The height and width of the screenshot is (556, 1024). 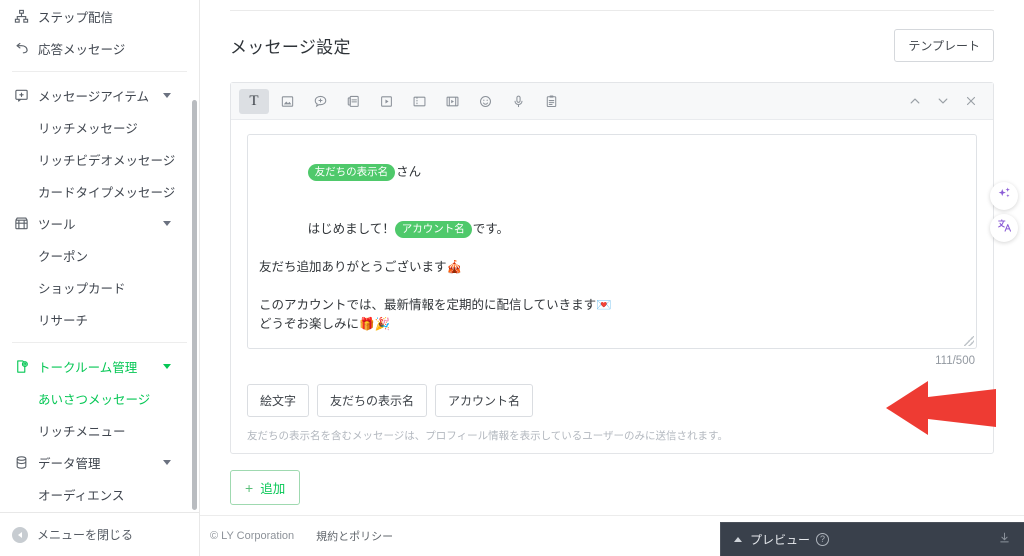 What do you see at coordinates (780, 540) in the screenshot?
I see `preview-label: プレビュー` at bounding box center [780, 540].